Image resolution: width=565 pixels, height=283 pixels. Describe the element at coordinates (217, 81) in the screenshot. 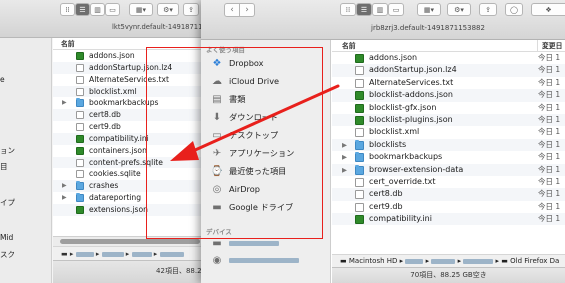

I see `cloud-icon: ☁` at that location.